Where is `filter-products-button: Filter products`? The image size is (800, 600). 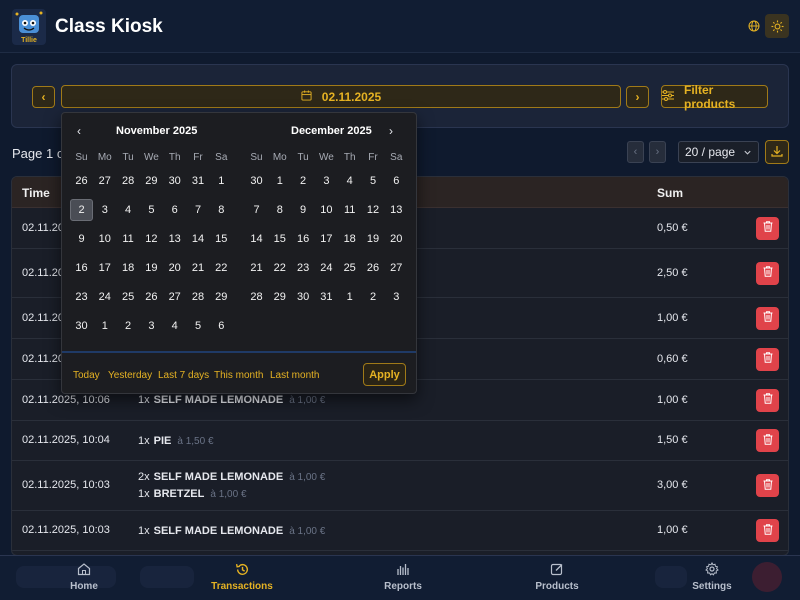
filter-products-button: Filter products is located at coordinates (714, 97).